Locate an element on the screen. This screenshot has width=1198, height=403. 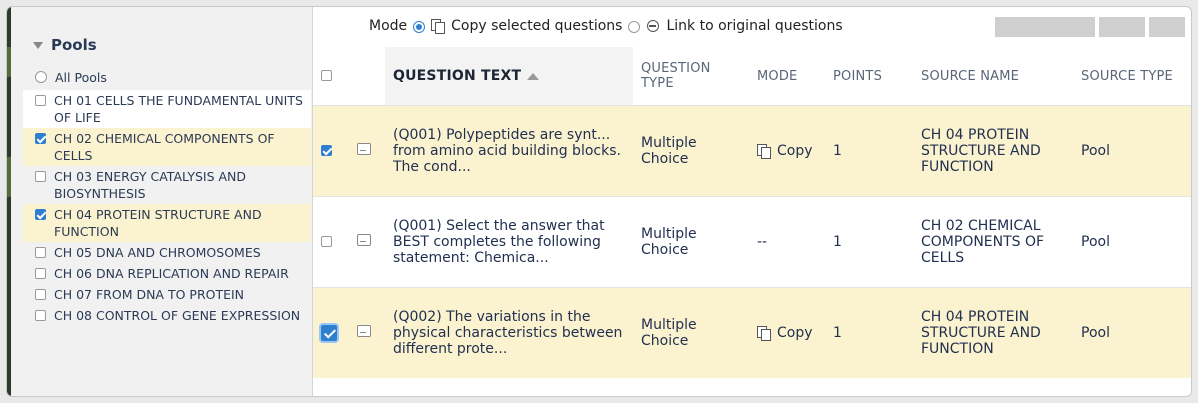
pool-item-ch07: CH 07 FROM DNA TO PROTEIN is located at coordinates (167, 294).